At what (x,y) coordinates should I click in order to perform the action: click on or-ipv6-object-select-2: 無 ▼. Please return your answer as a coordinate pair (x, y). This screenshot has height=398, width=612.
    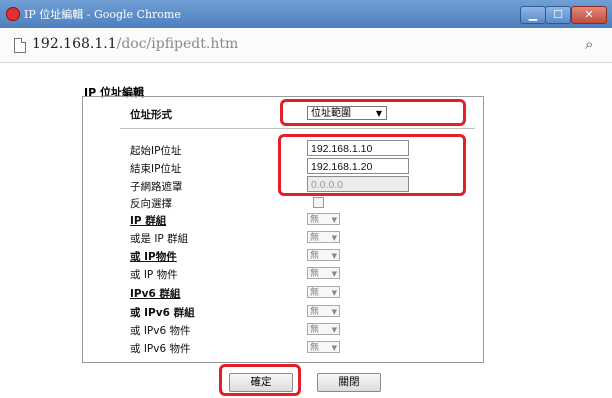
    Looking at the image, I should click on (323, 347).